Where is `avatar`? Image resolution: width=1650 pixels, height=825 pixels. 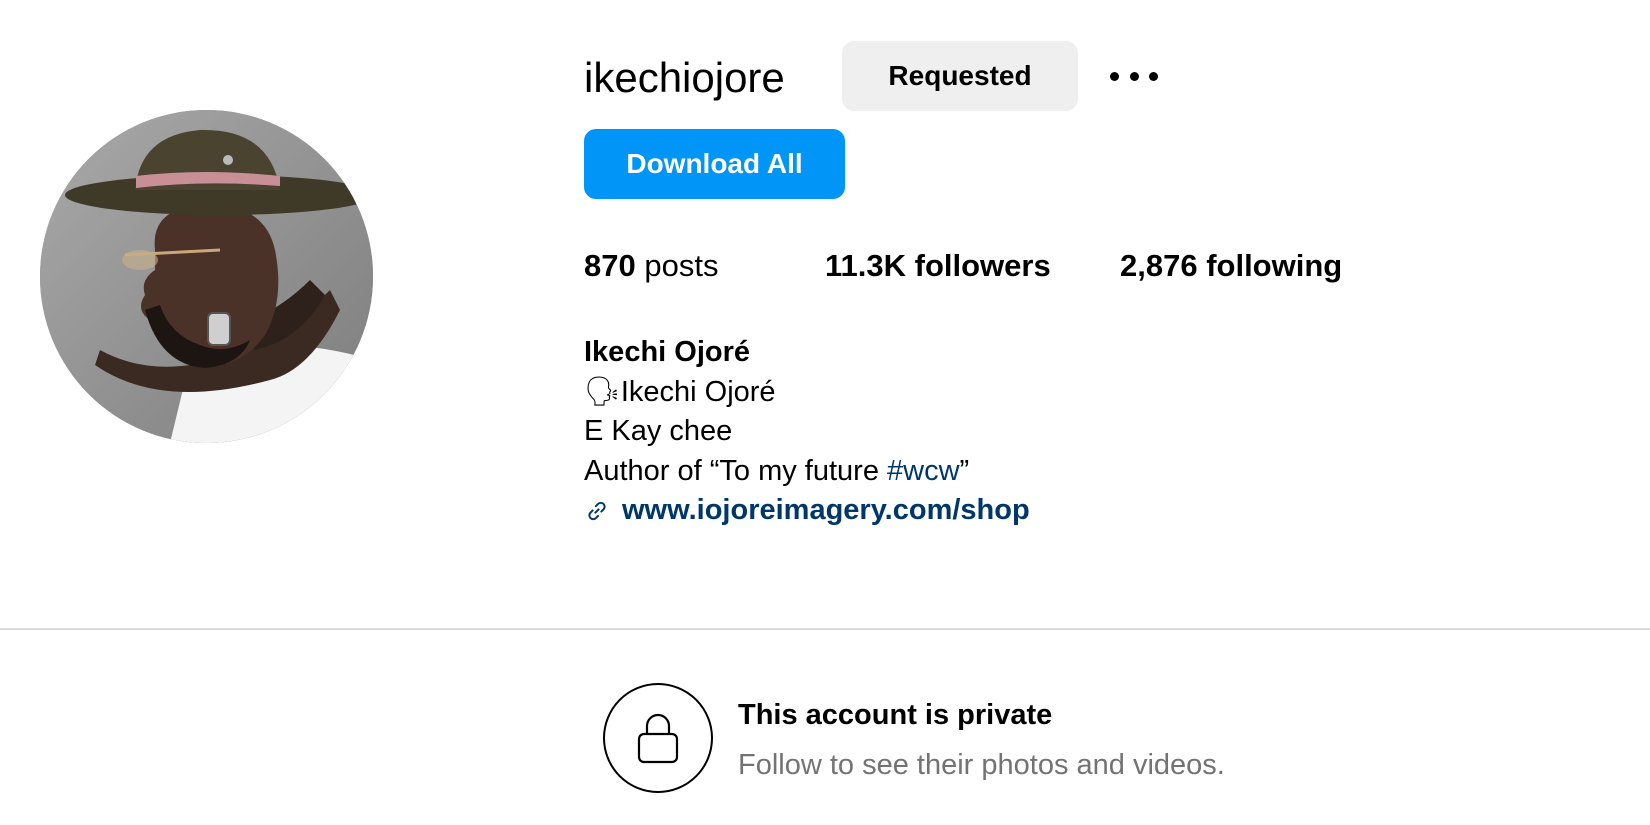
avatar is located at coordinates (206, 276).